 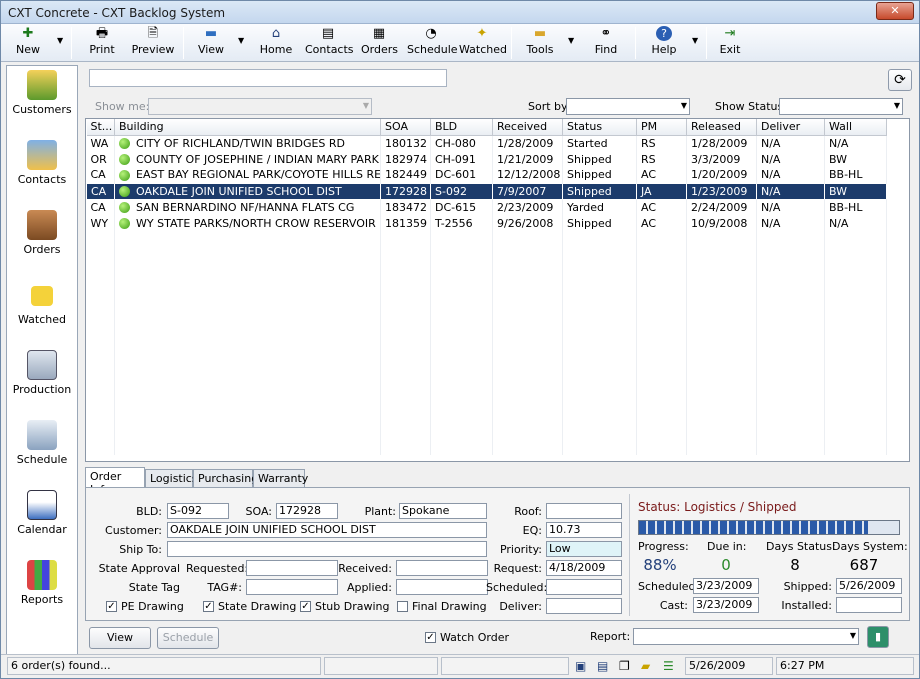 What do you see at coordinates (878, 637) in the screenshot?
I see `run-report-button: ▮` at bounding box center [878, 637].